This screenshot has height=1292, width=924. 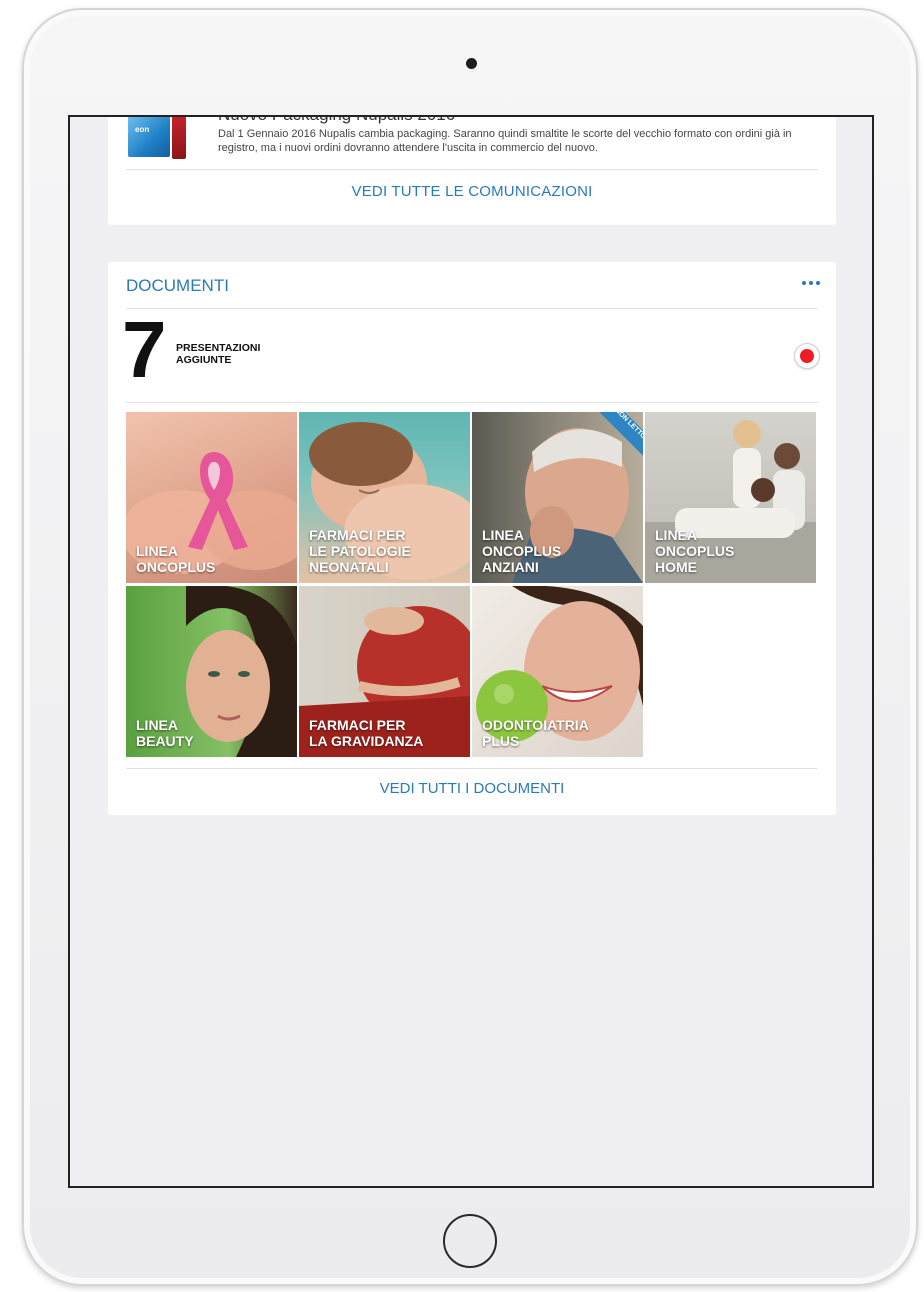 I want to click on tile-label: LINEA ONCOPLUS, so click(x=176, y=559).